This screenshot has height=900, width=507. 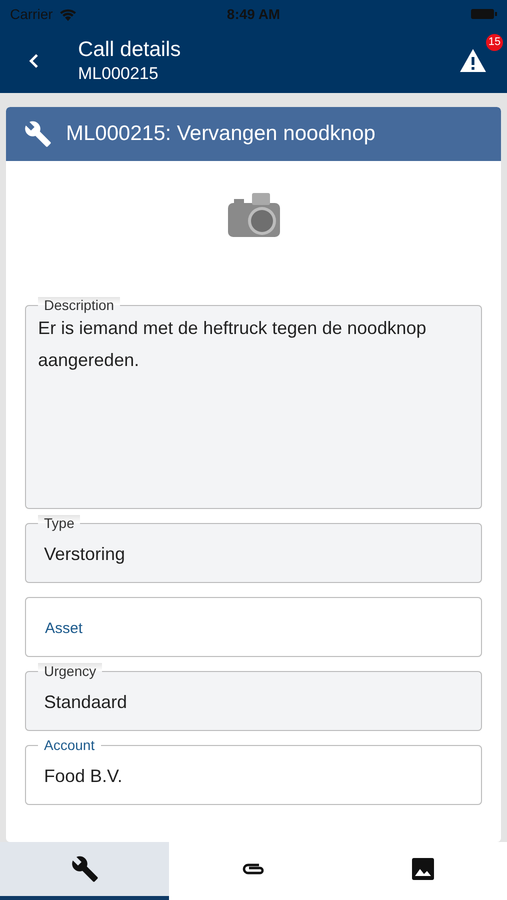 I want to click on back-icon, so click(x=34, y=60).